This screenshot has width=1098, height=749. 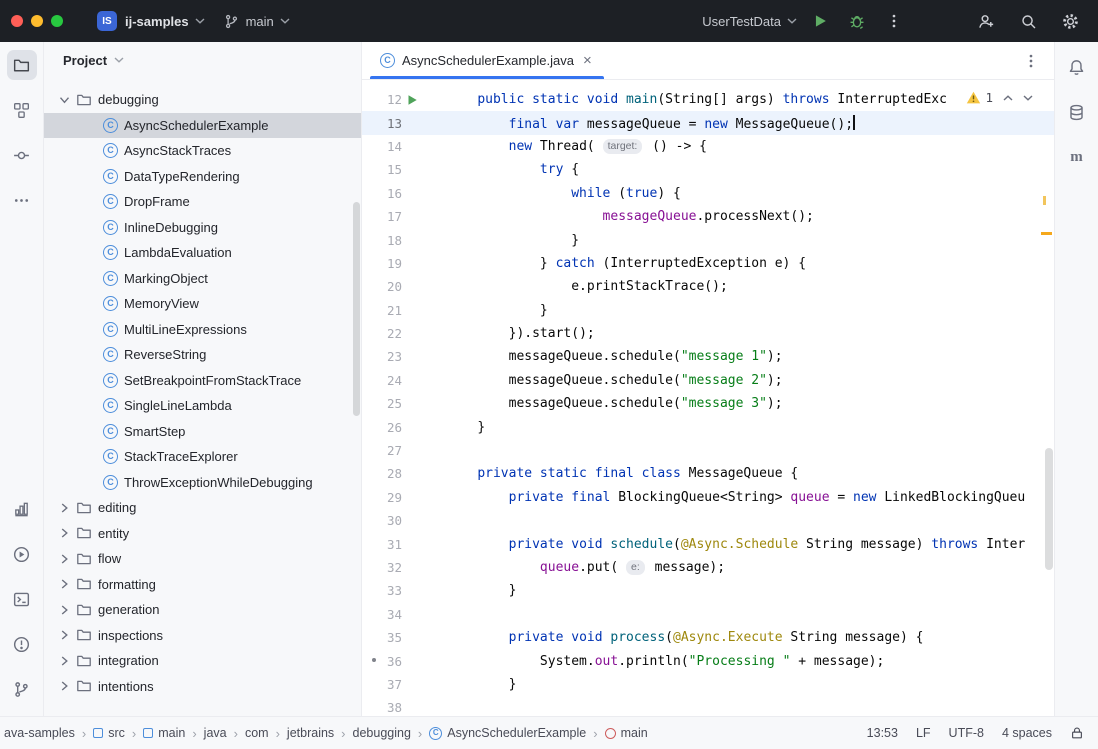 I want to click on breadcrumb-main: main, so click(x=164, y=733).